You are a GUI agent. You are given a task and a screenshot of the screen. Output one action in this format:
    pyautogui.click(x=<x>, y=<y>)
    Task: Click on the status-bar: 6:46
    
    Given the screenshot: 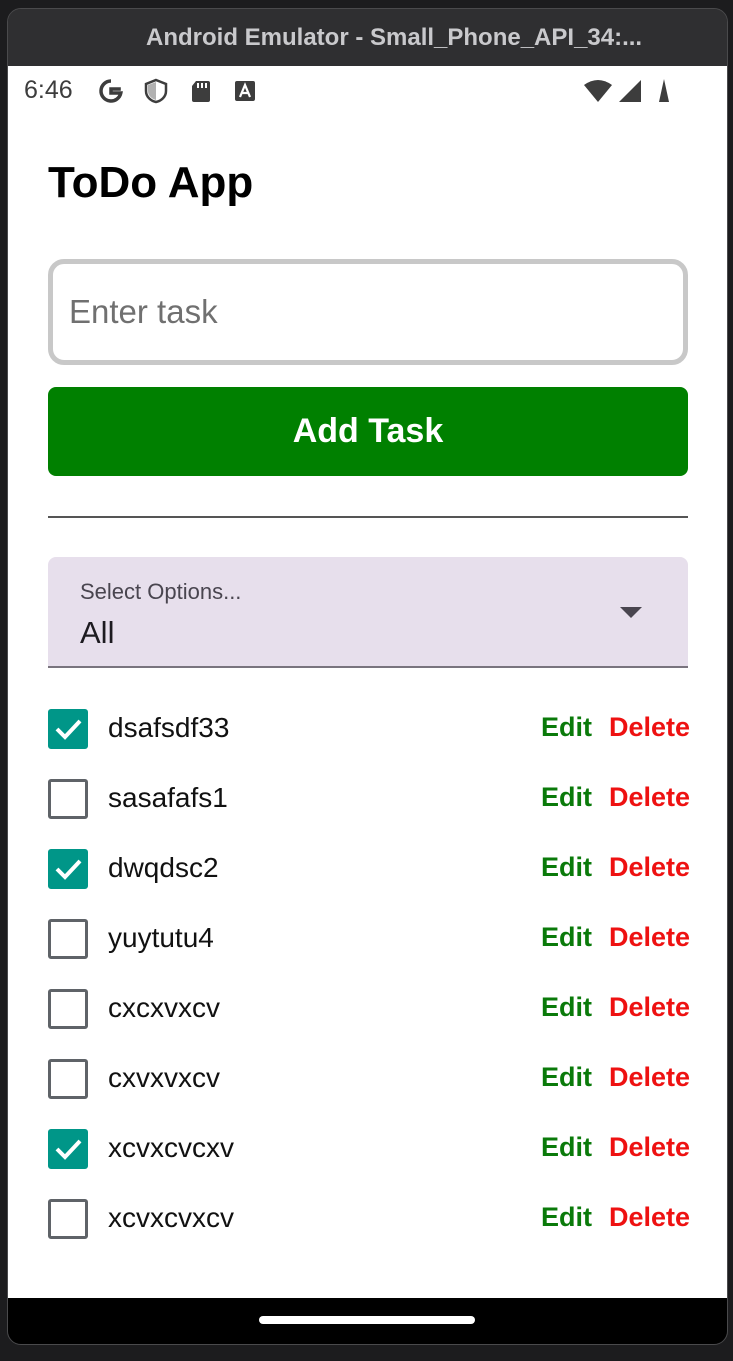 What is the action you would take?
    pyautogui.click(x=367, y=91)
    